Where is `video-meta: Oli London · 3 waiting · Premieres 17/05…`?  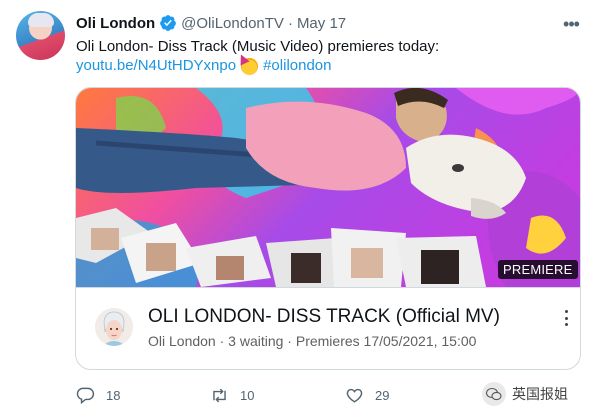 video-meta: Oli London · 3 waiting · Premieres 17/05… is located at coordinates (312, 341).